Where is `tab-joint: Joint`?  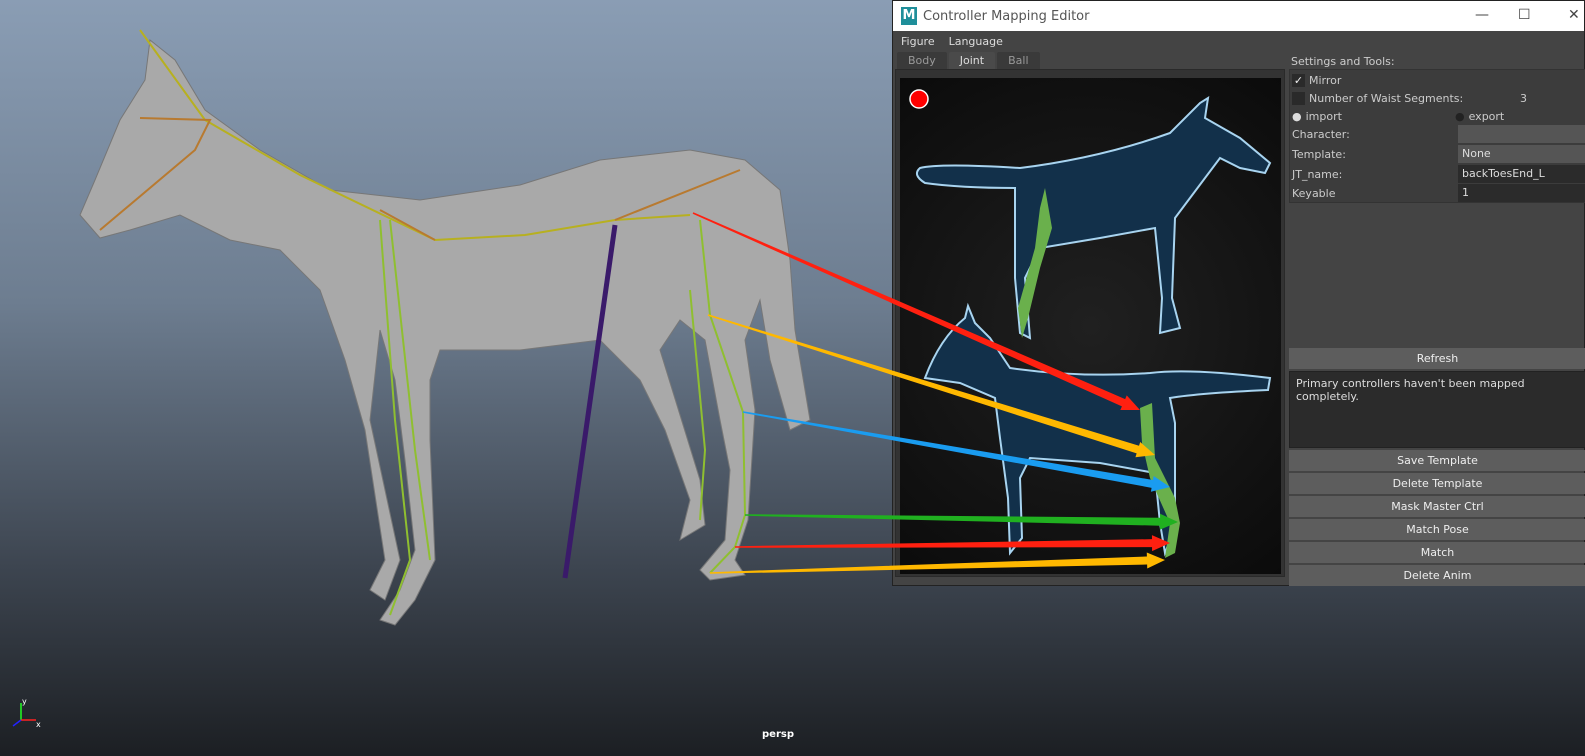
tab-joint: Joint is located at coordinates (972, 60).